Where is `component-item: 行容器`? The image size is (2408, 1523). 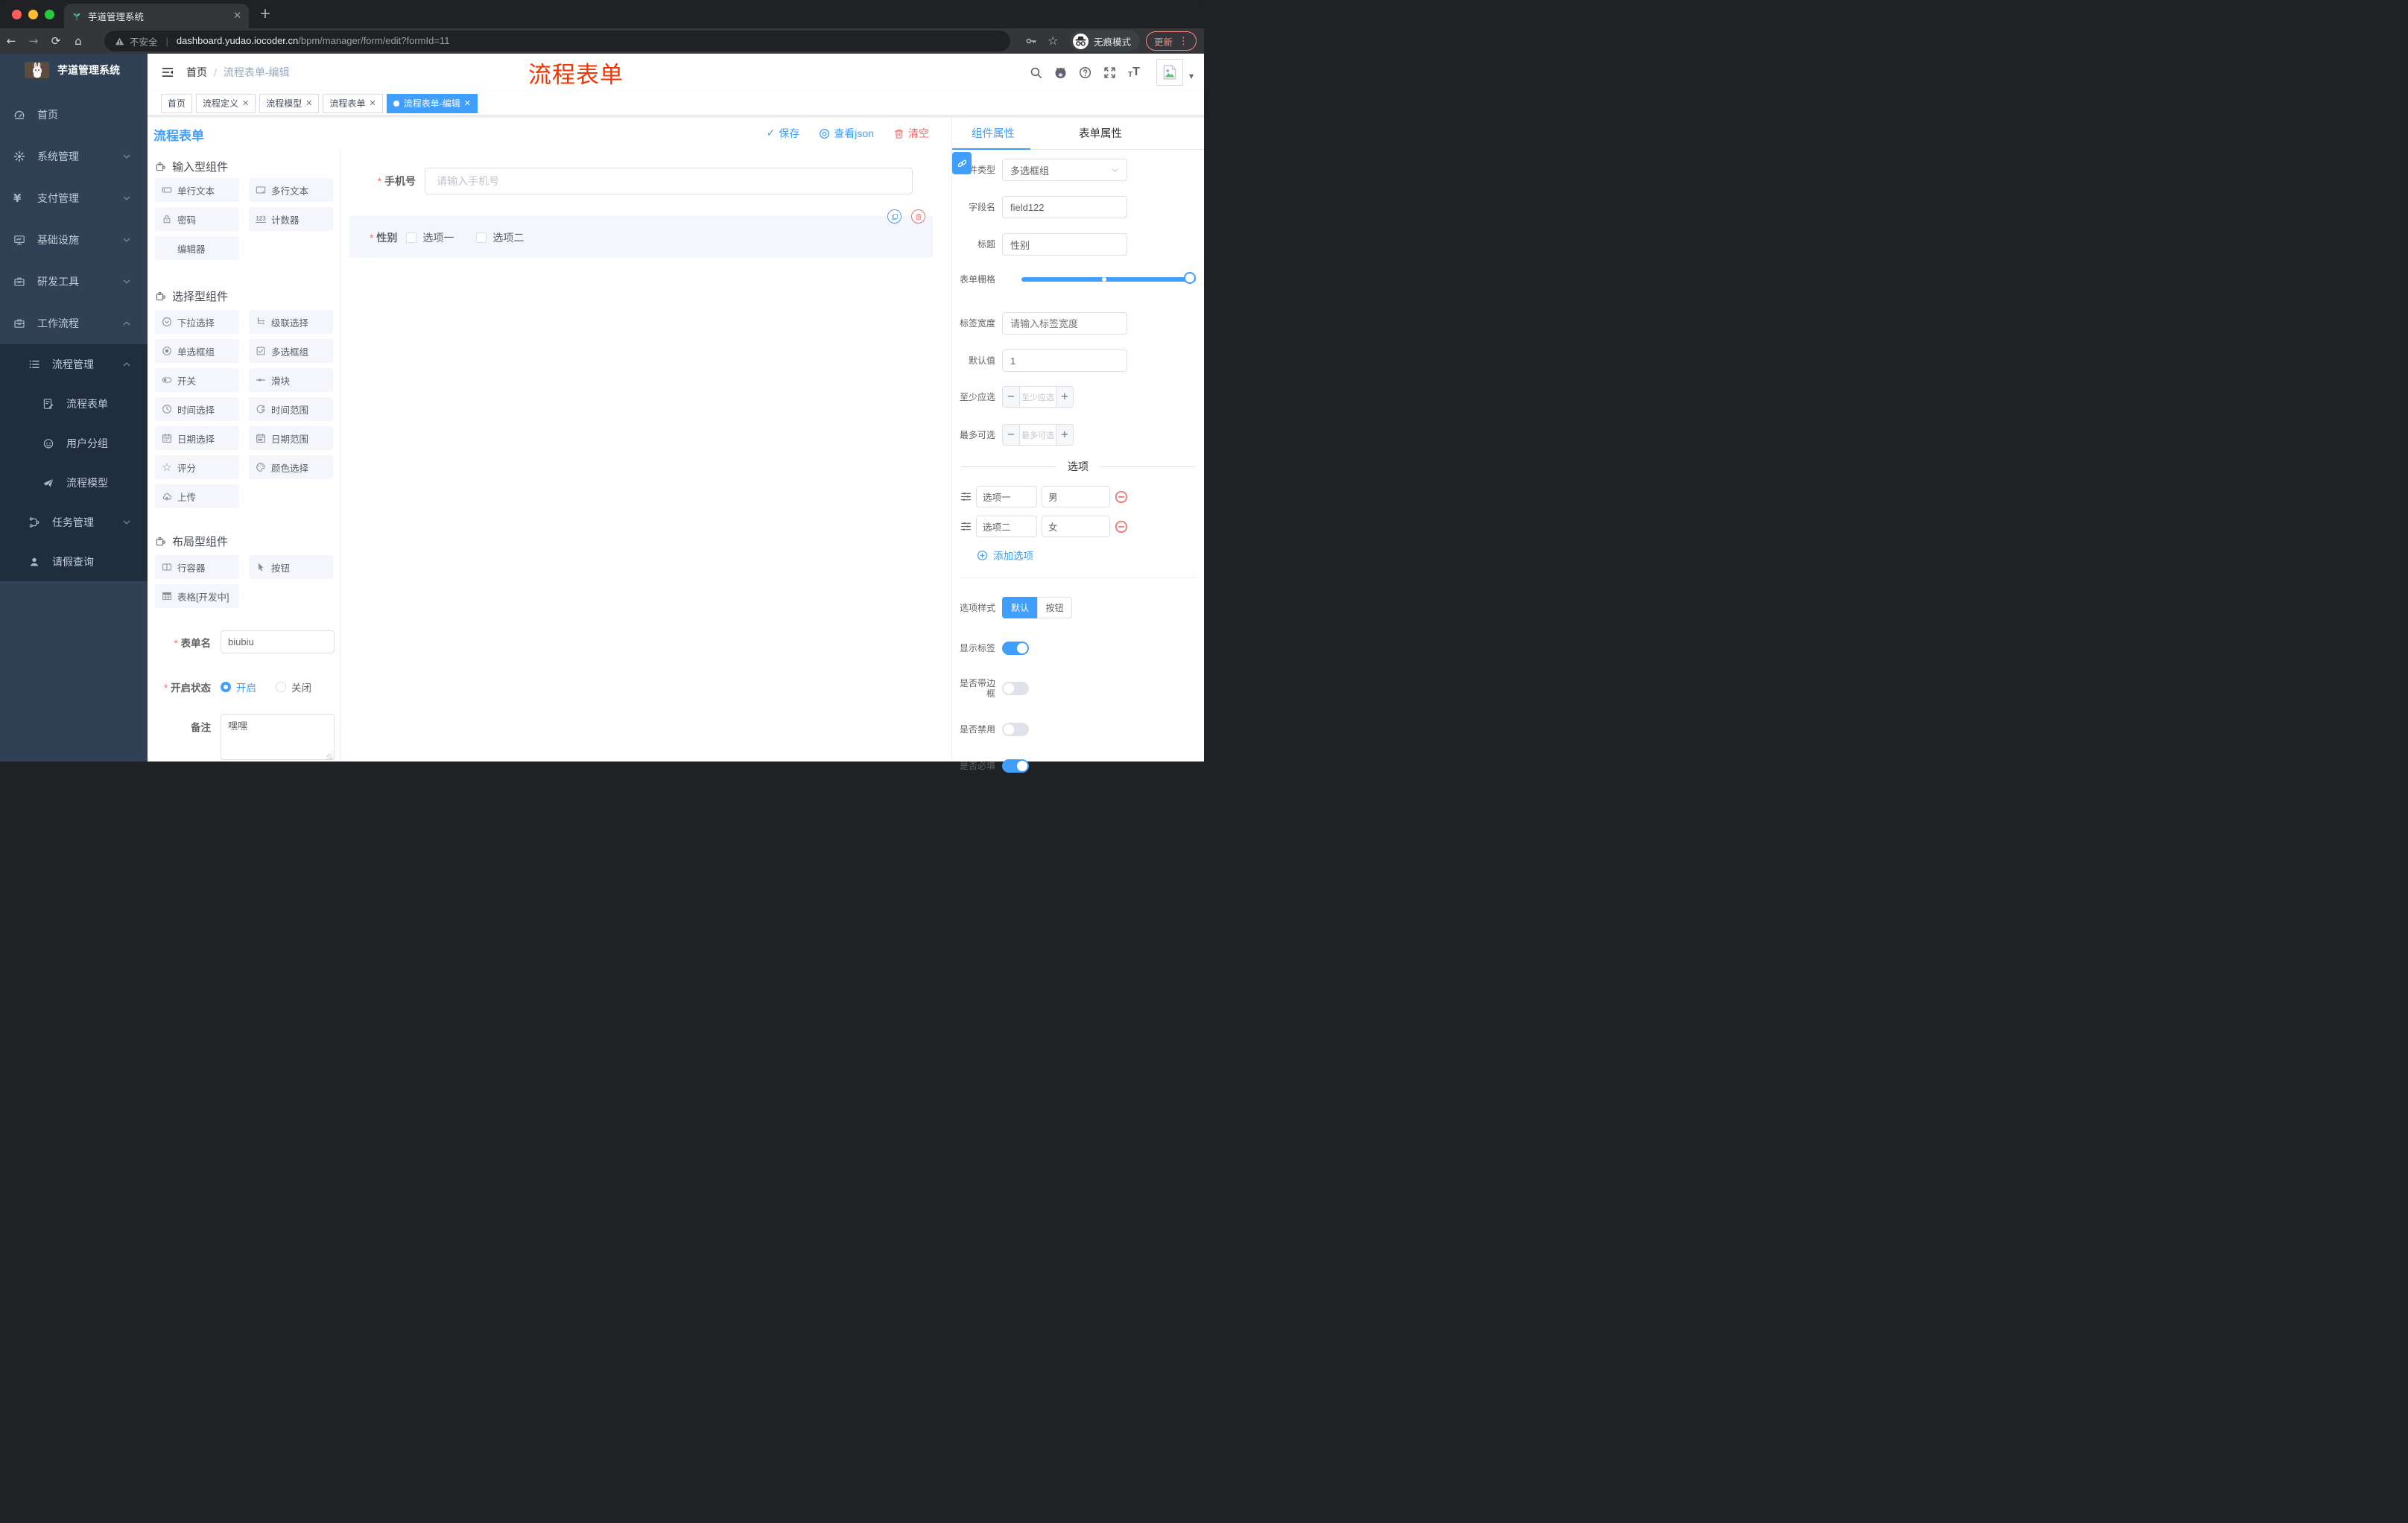 component-item: 行容器 is located at coordinates (197, 567).